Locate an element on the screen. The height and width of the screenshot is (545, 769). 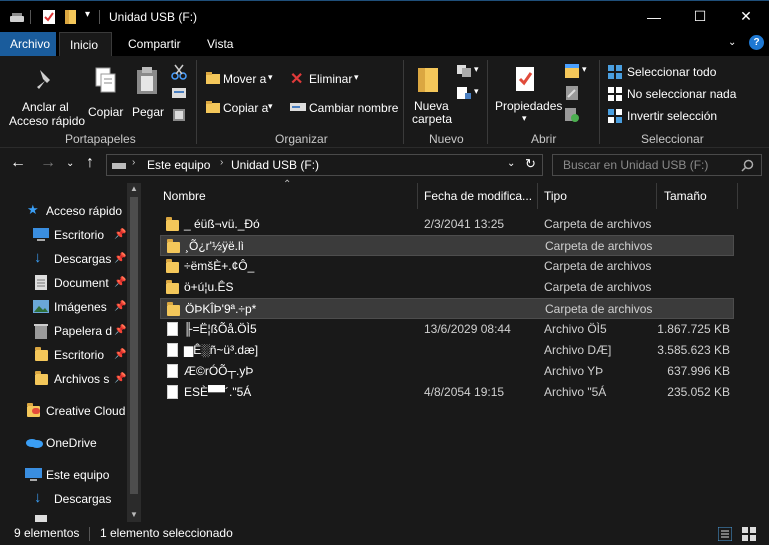
nav-item-este-equipo: Este equipo is located at coordinates (70, 475).